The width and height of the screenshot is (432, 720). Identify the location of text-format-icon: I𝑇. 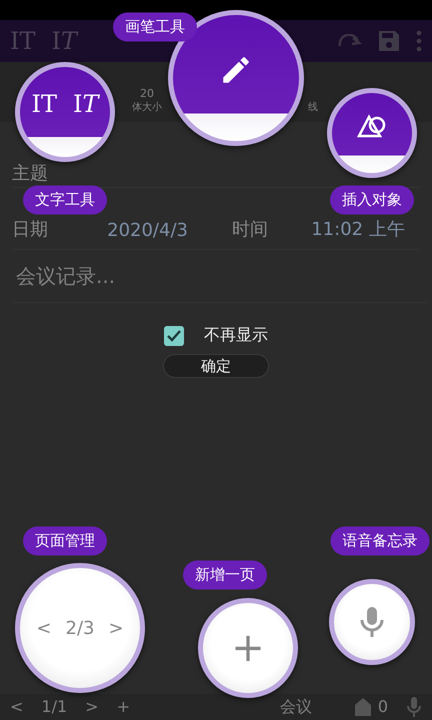
(85, 104).